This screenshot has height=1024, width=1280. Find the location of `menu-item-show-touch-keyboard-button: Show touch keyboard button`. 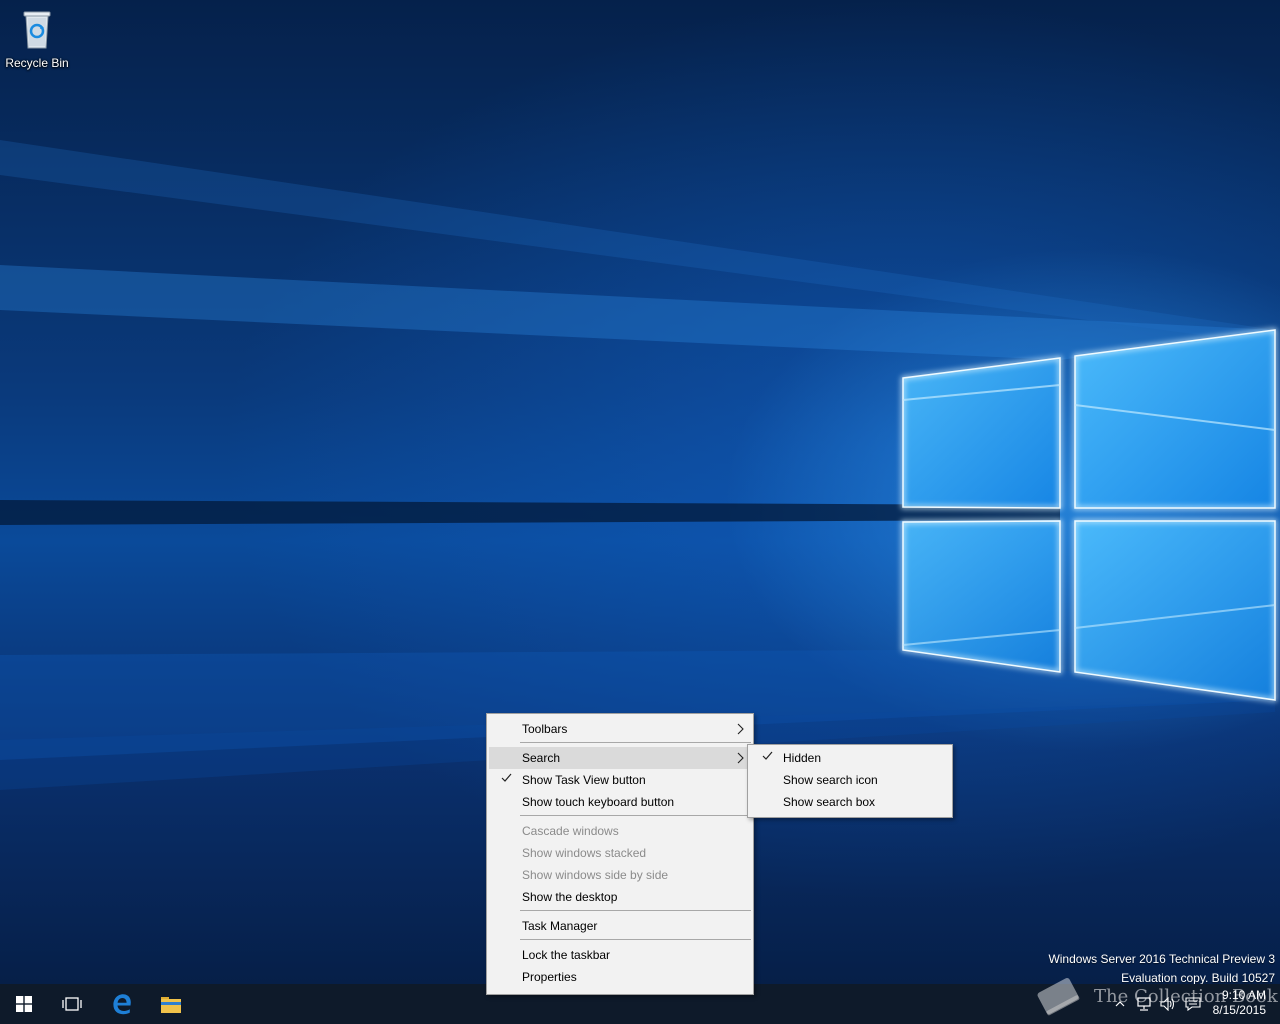

menu-item-show-touch-keyboard-button: Show touch keyboard button is located at coordinates (620, 802).